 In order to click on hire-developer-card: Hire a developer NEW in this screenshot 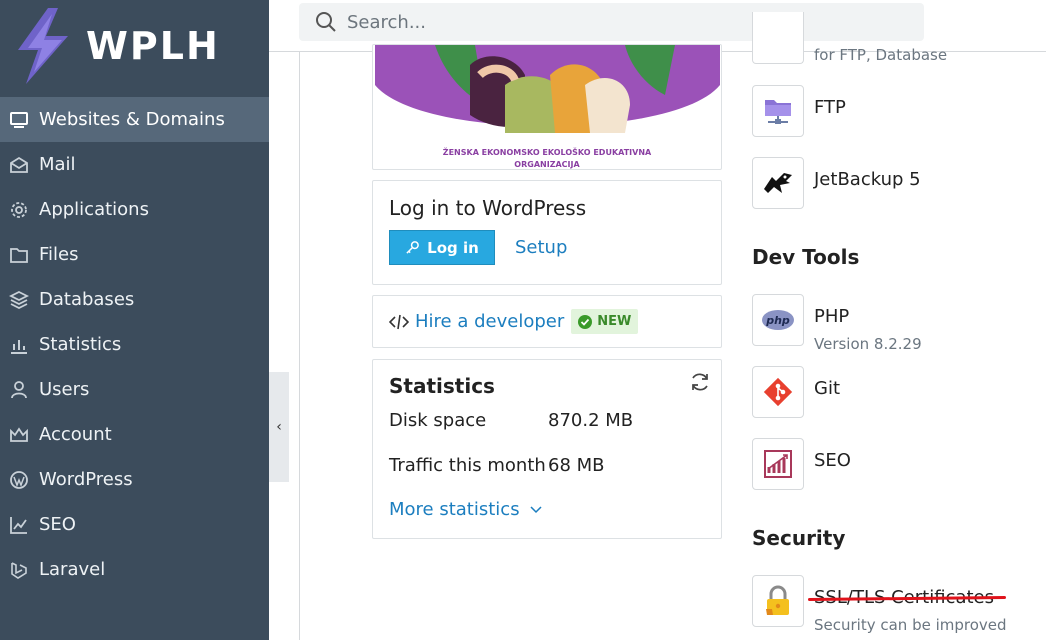, I will do `click(547, 321)`.